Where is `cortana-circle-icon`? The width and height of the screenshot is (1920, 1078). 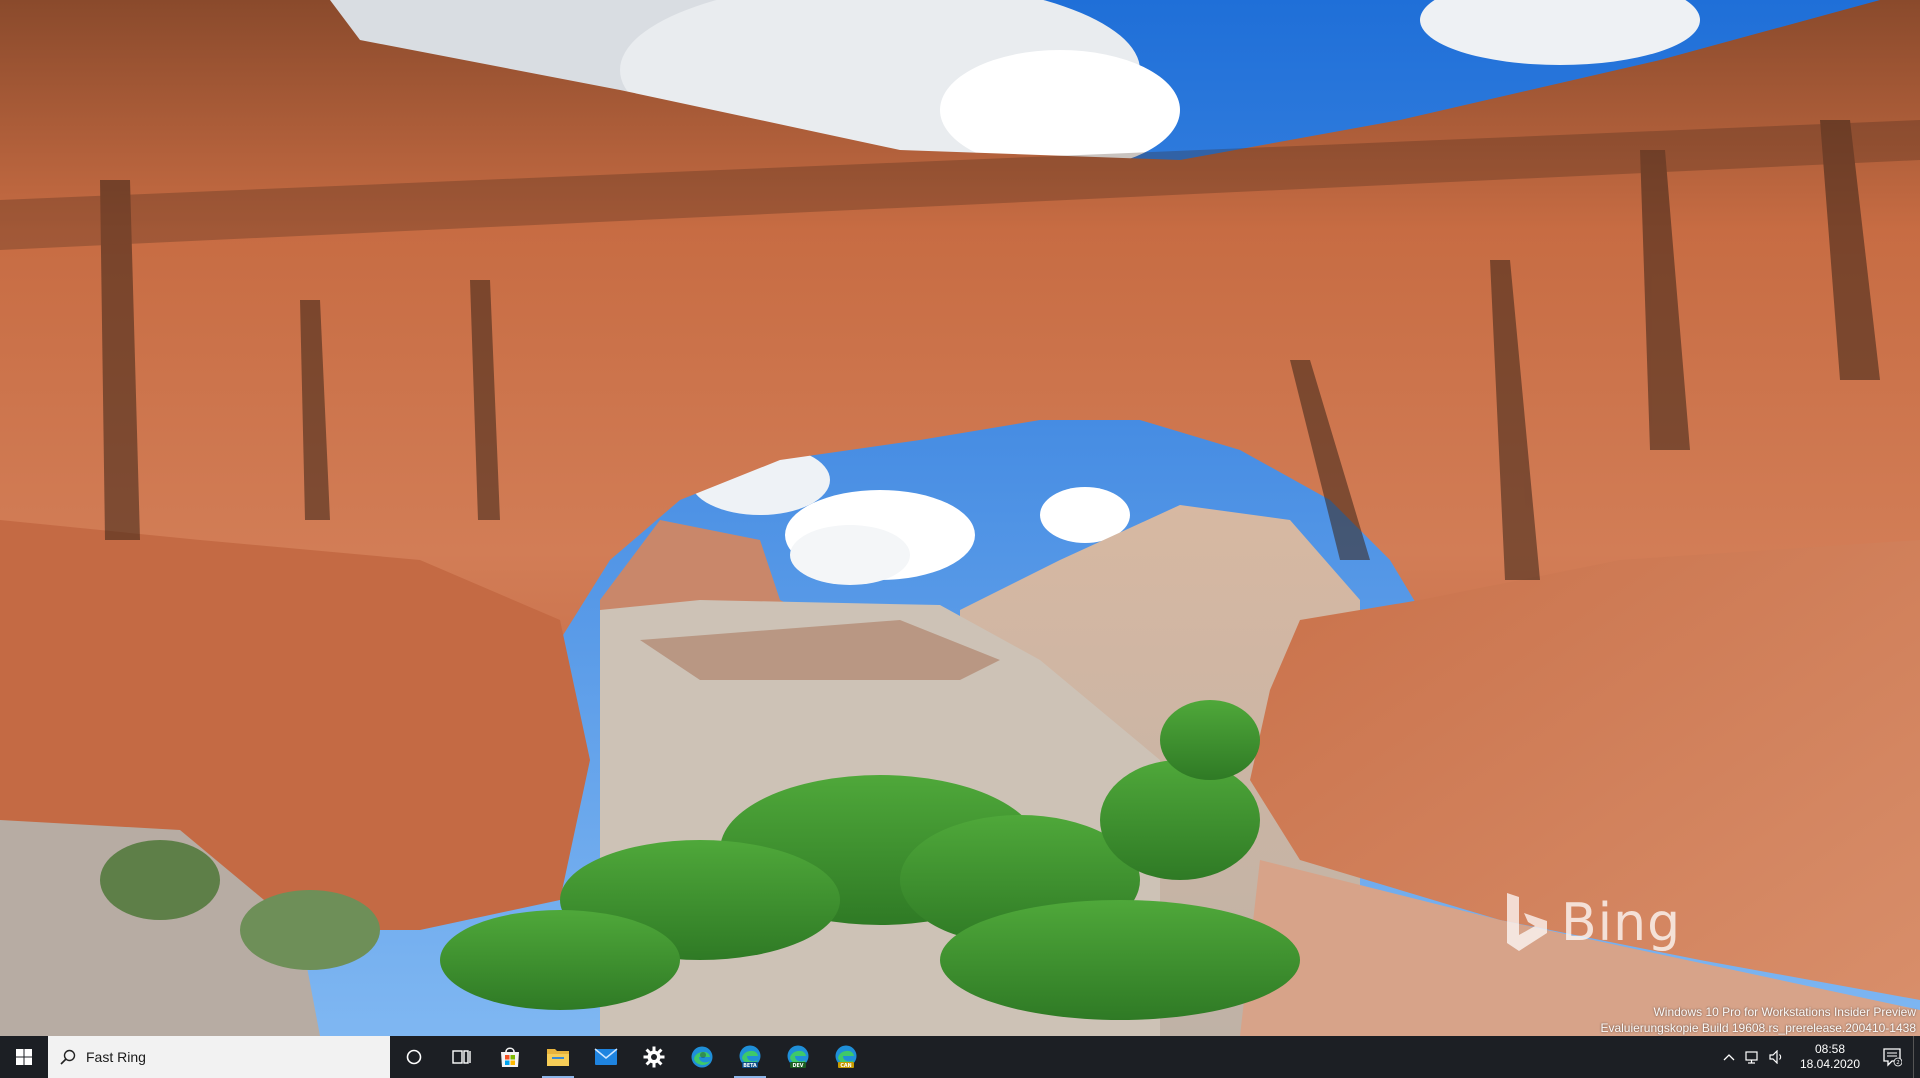
cortana-circle-icon is located at coordinates (414, 1057).